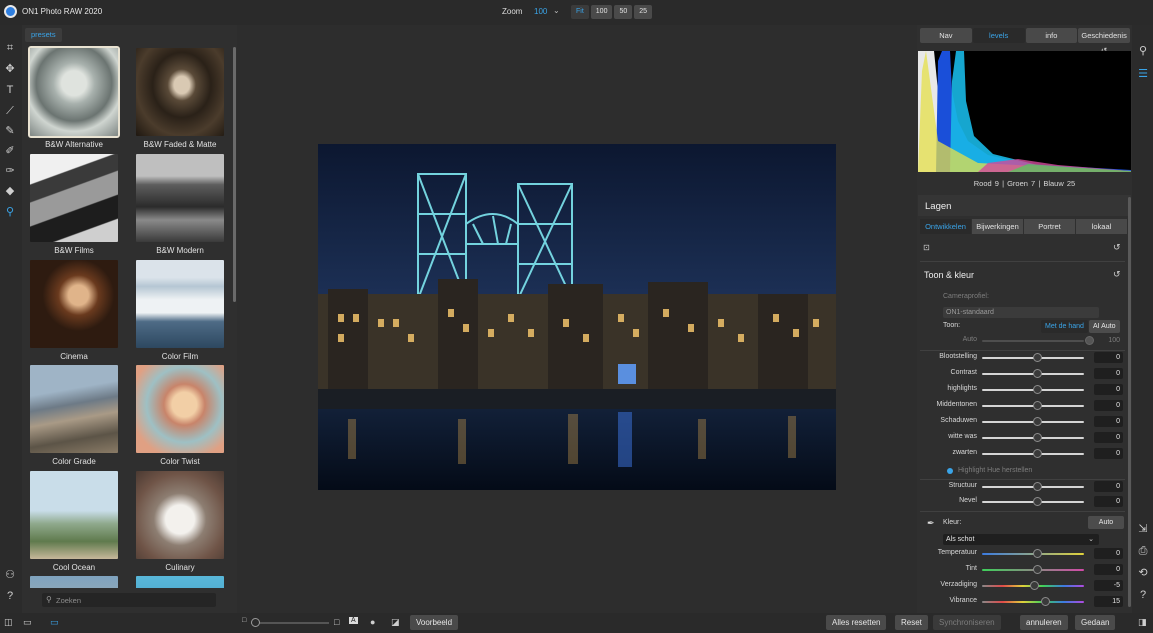  Describe the element at coordinates (1051, 35) in the screenshot. I see `tab-info: info` at that location.